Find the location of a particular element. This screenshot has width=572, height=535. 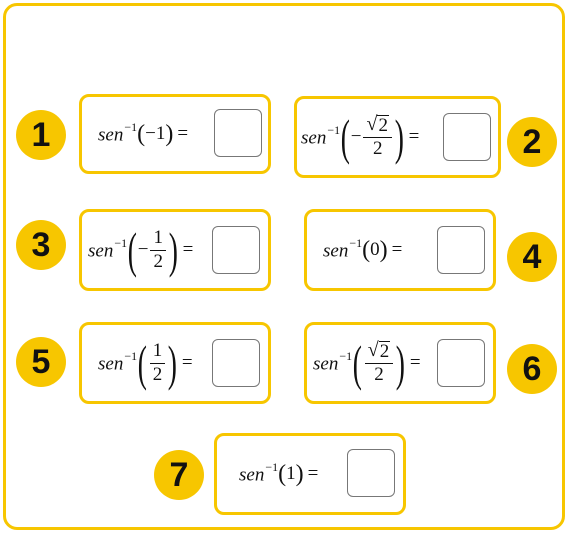

exercise-number-badge: 3 is located at coordinates (41, 245).